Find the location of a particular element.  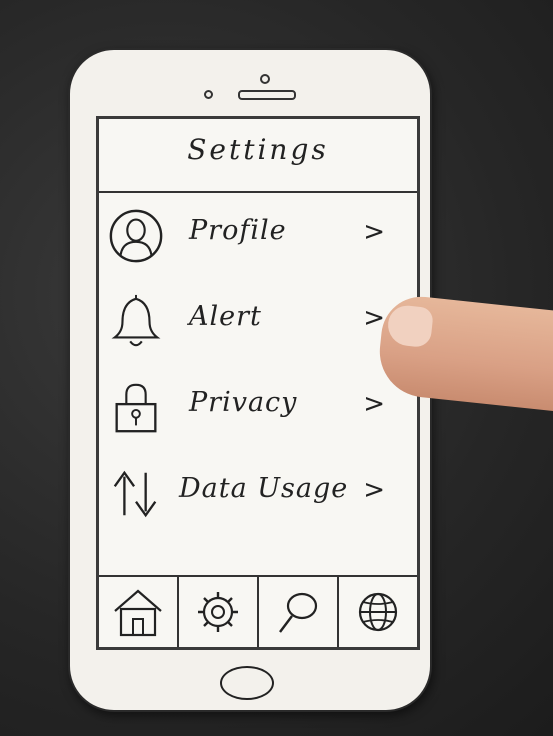

tab-settings is located at coordinates (219, 612).